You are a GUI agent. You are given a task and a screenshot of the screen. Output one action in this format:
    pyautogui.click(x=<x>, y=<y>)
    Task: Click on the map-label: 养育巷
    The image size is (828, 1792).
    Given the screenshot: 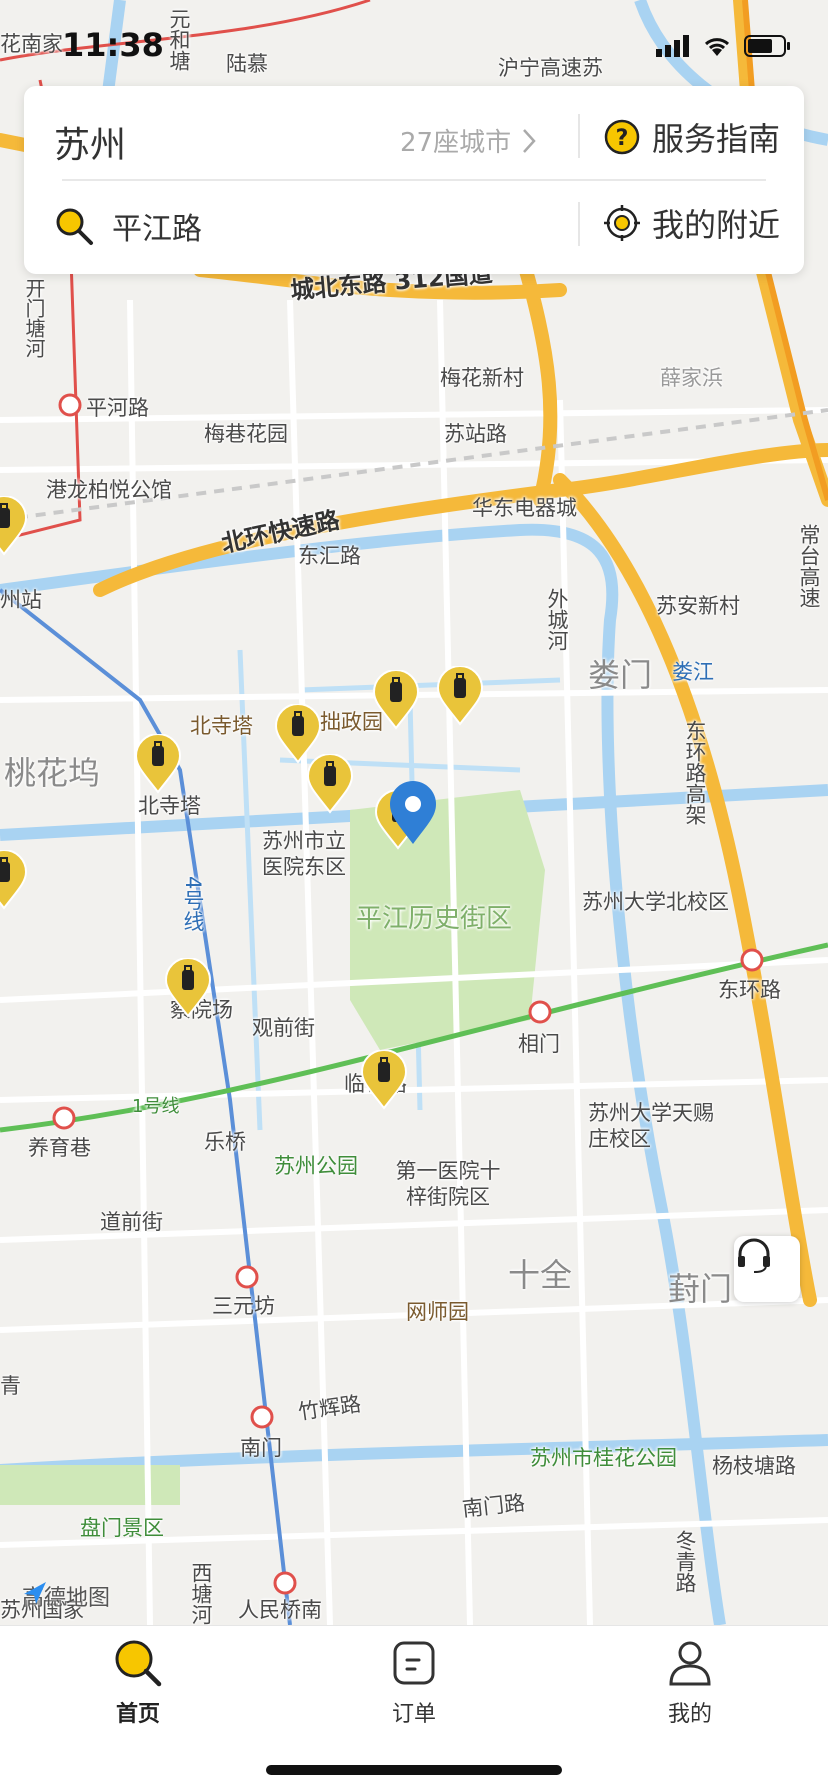 What is the action you would take?
    pyautogui.click(x=59, y=1148)
    